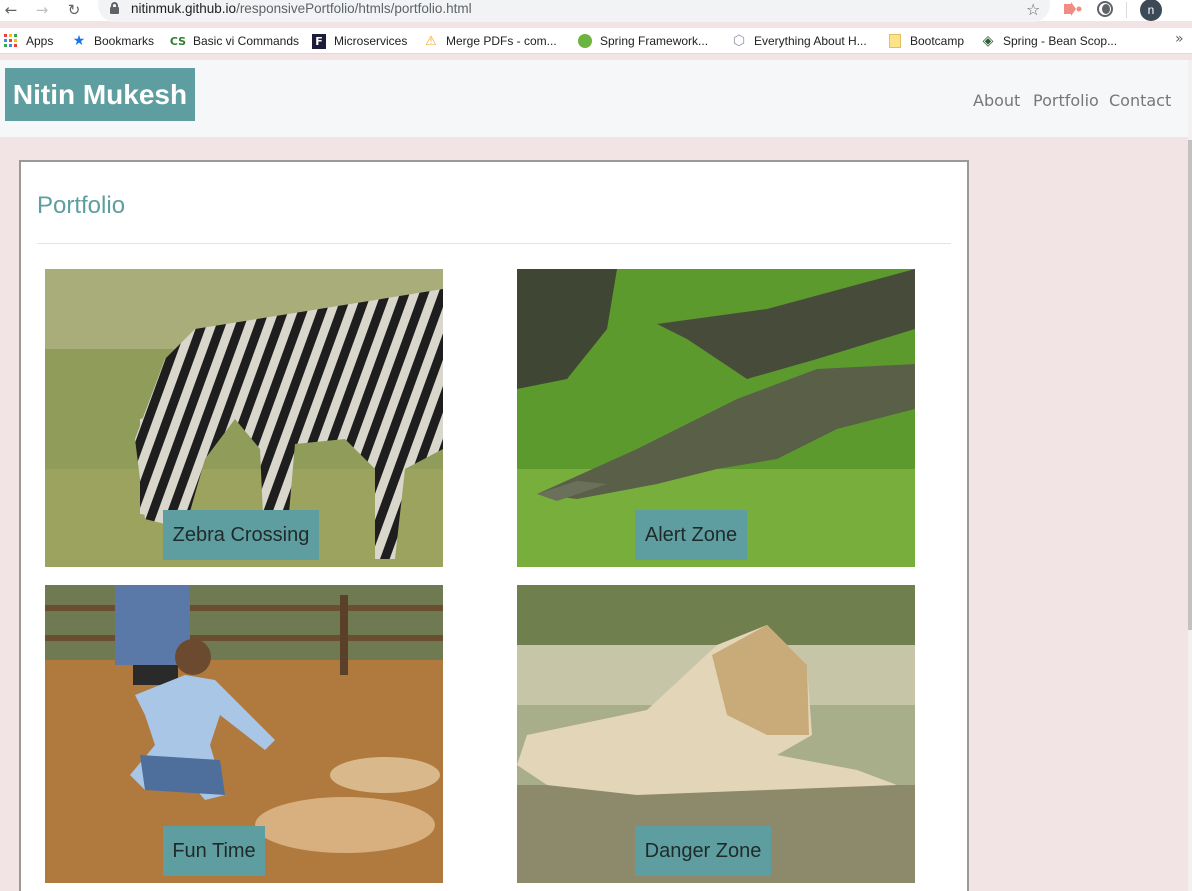 The image size is (1192, 891). I want to click on site-logo: Nitin Mukesh, so click(100, 94).